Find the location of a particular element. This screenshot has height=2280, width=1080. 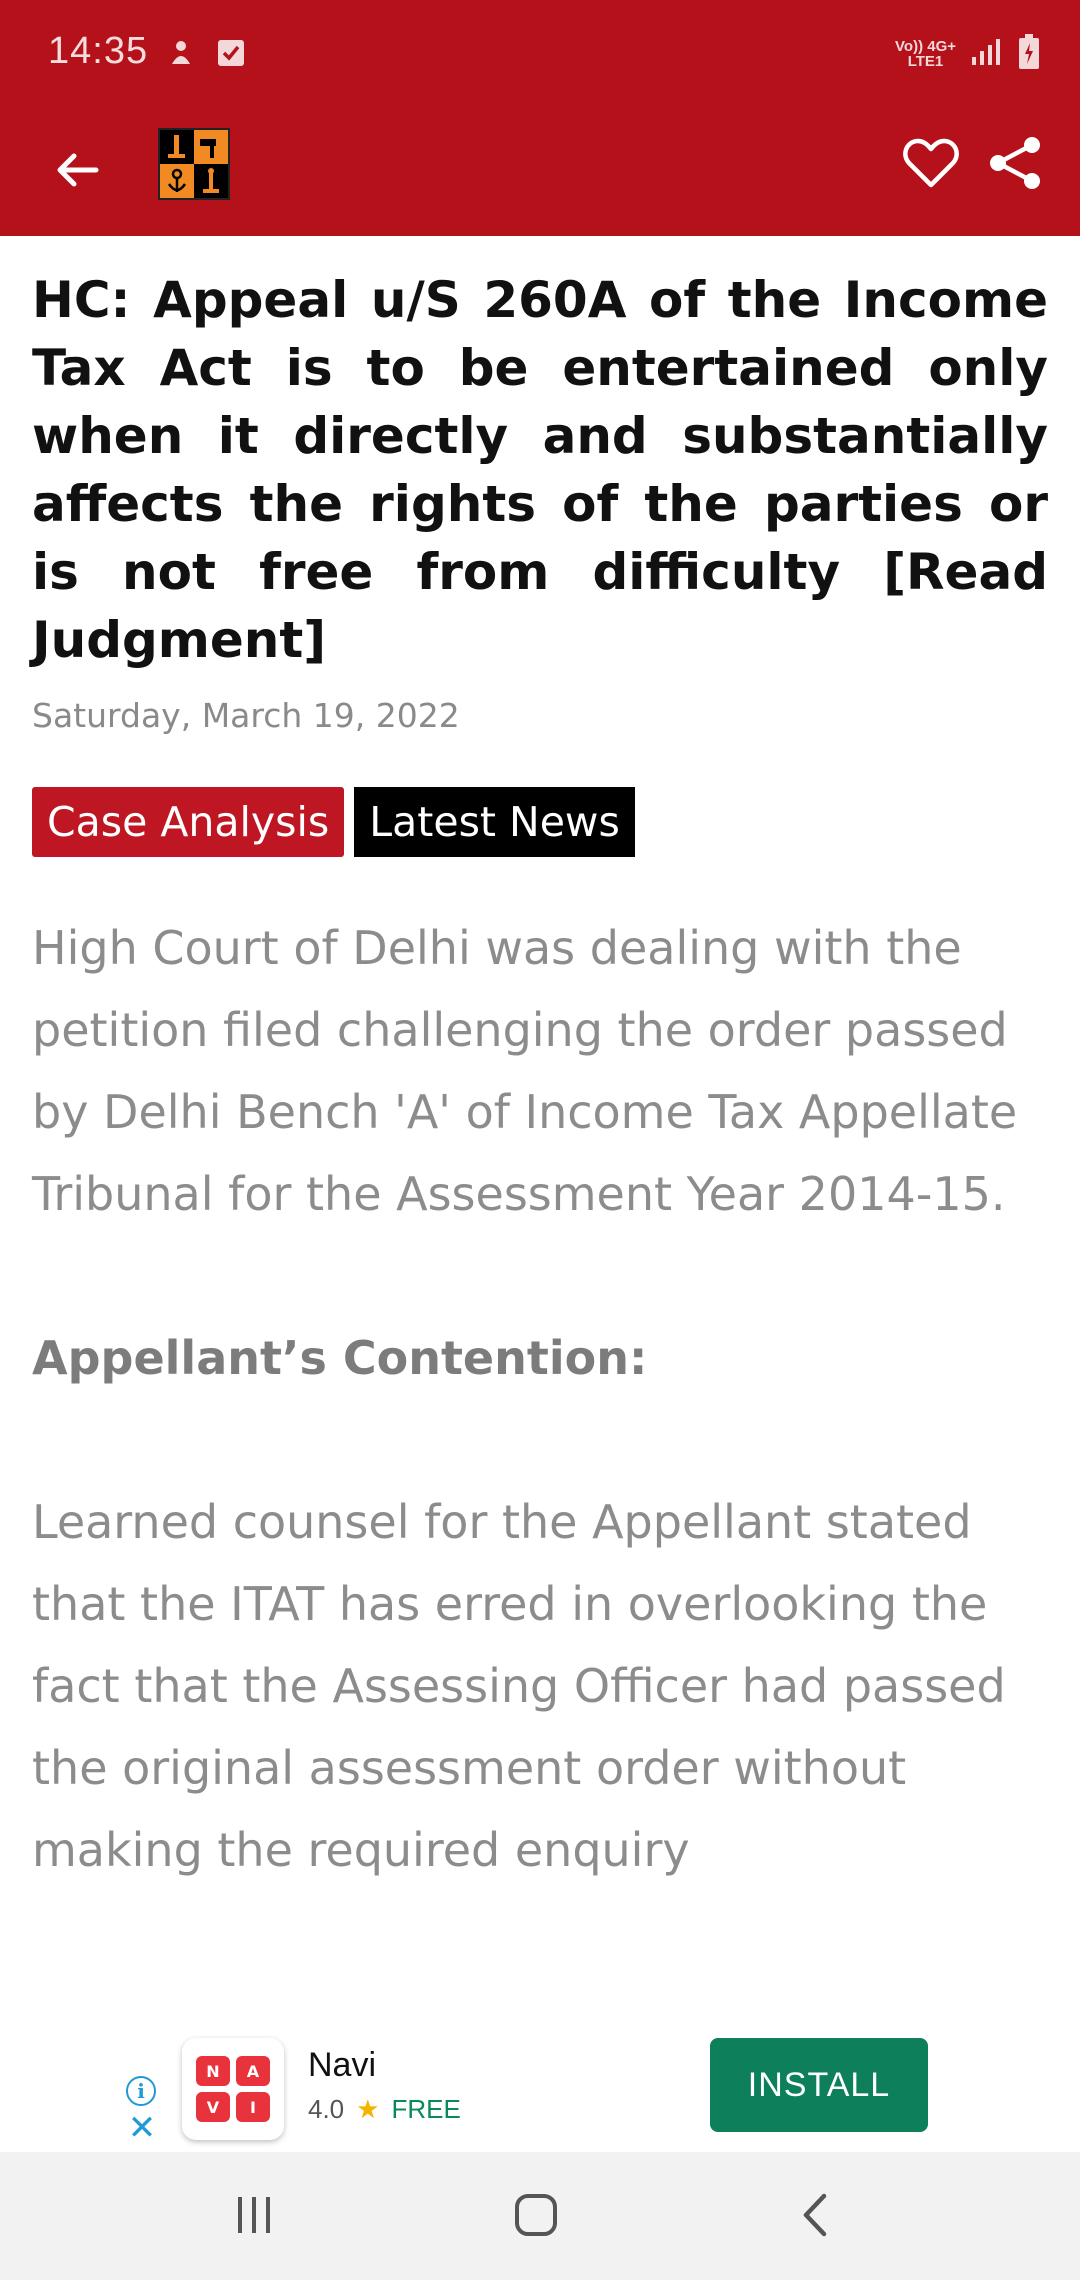

icon-letter: I is located at coordinates (253, 2107).